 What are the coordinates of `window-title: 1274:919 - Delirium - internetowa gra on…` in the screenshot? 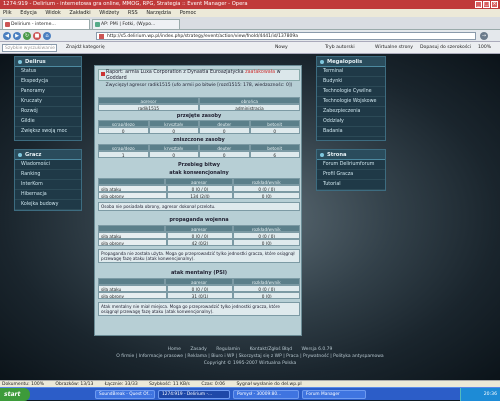 It's located at (125, 4).